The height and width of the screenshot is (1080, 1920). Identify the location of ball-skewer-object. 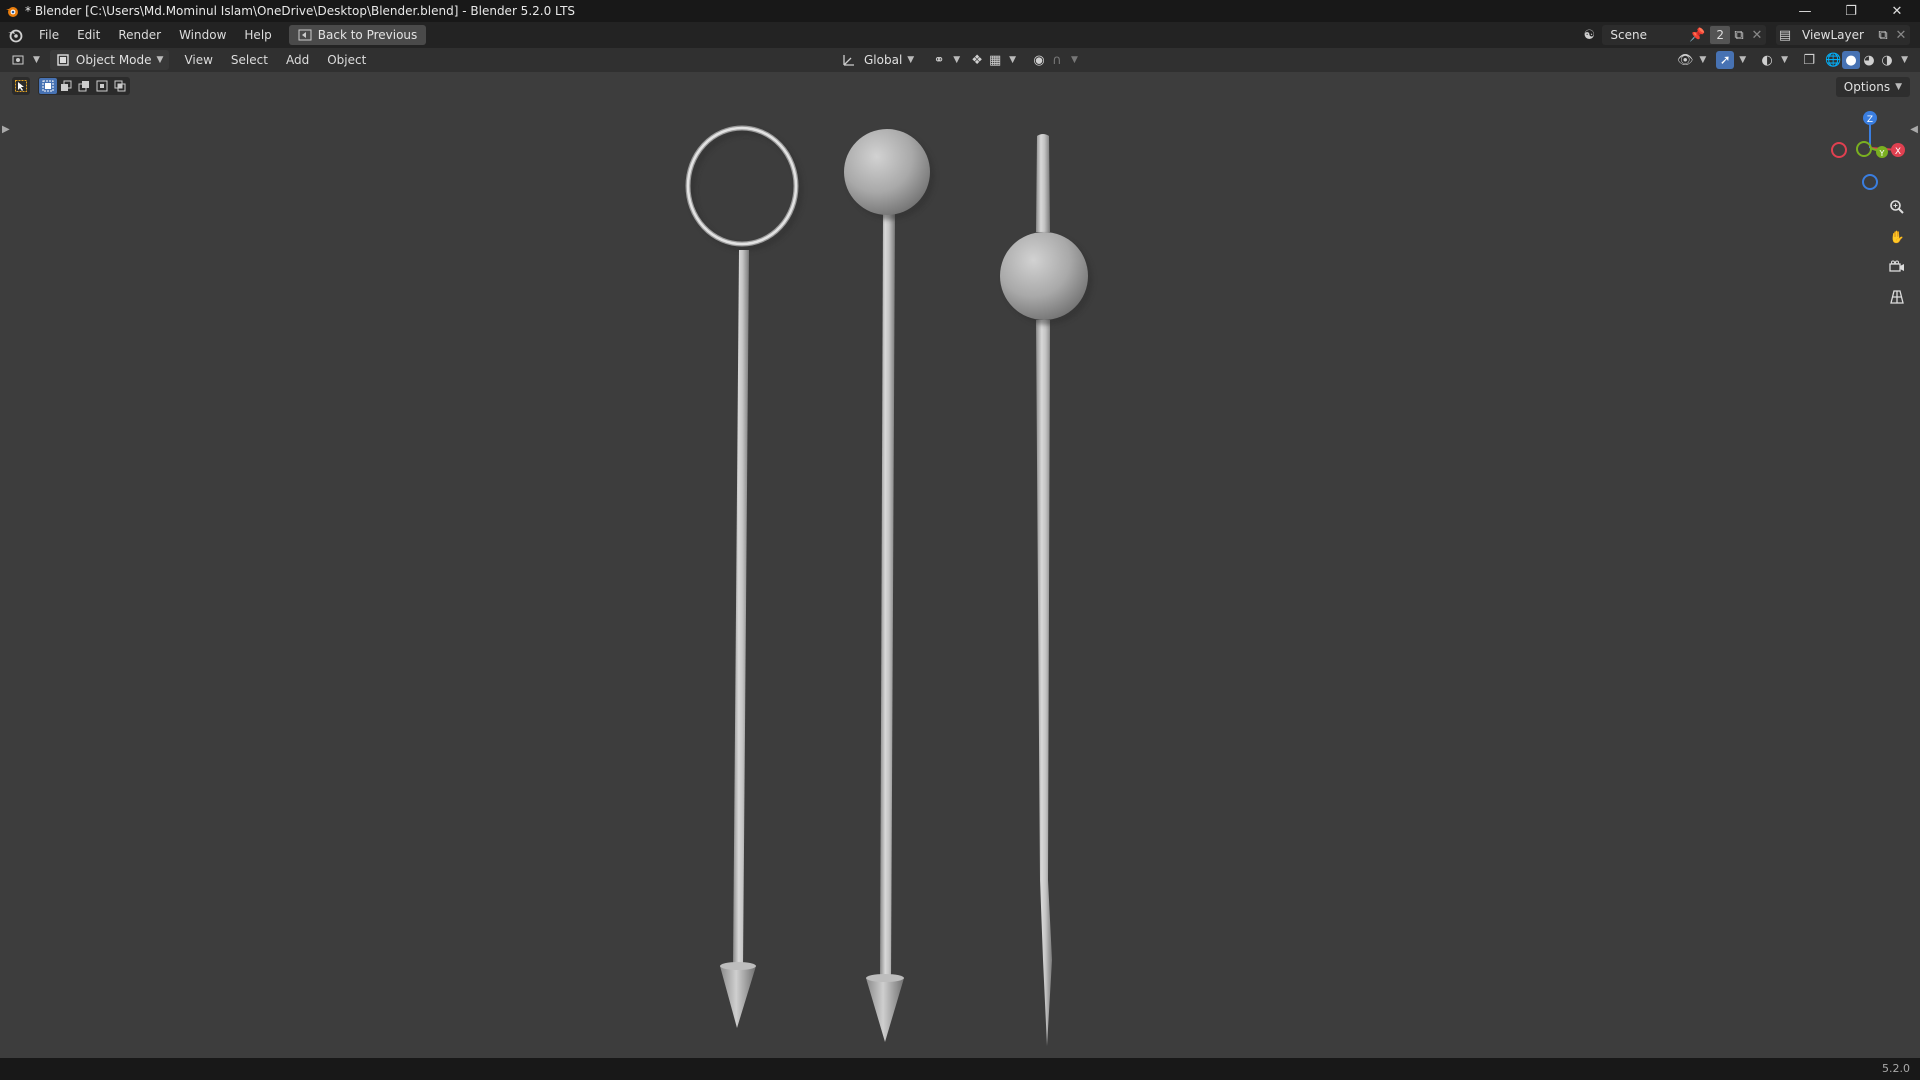
(1046, 590).